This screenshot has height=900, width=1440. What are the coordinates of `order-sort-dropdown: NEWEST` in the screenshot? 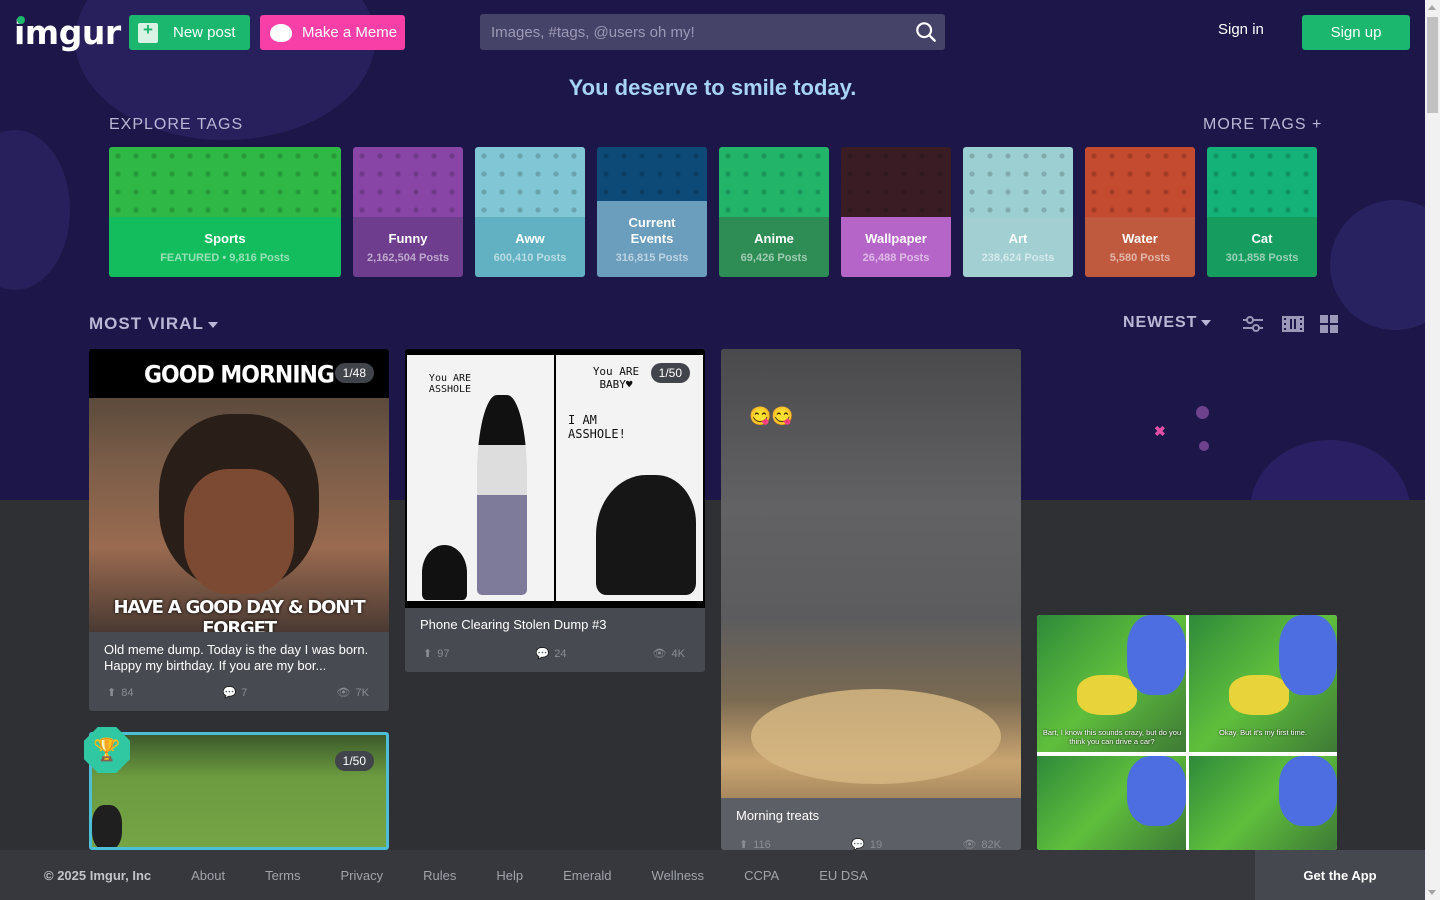 It's located at (1167, 323).